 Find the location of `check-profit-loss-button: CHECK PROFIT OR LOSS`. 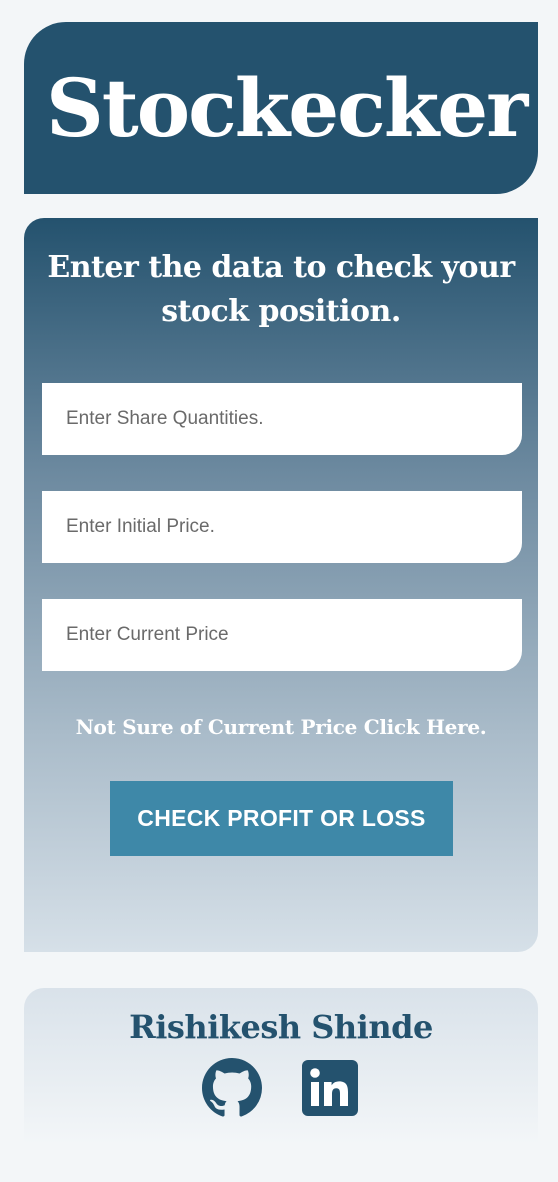

check-profit-loss-button: CHECK PROFIT OR LOSS is located at coordinates (281, 818).